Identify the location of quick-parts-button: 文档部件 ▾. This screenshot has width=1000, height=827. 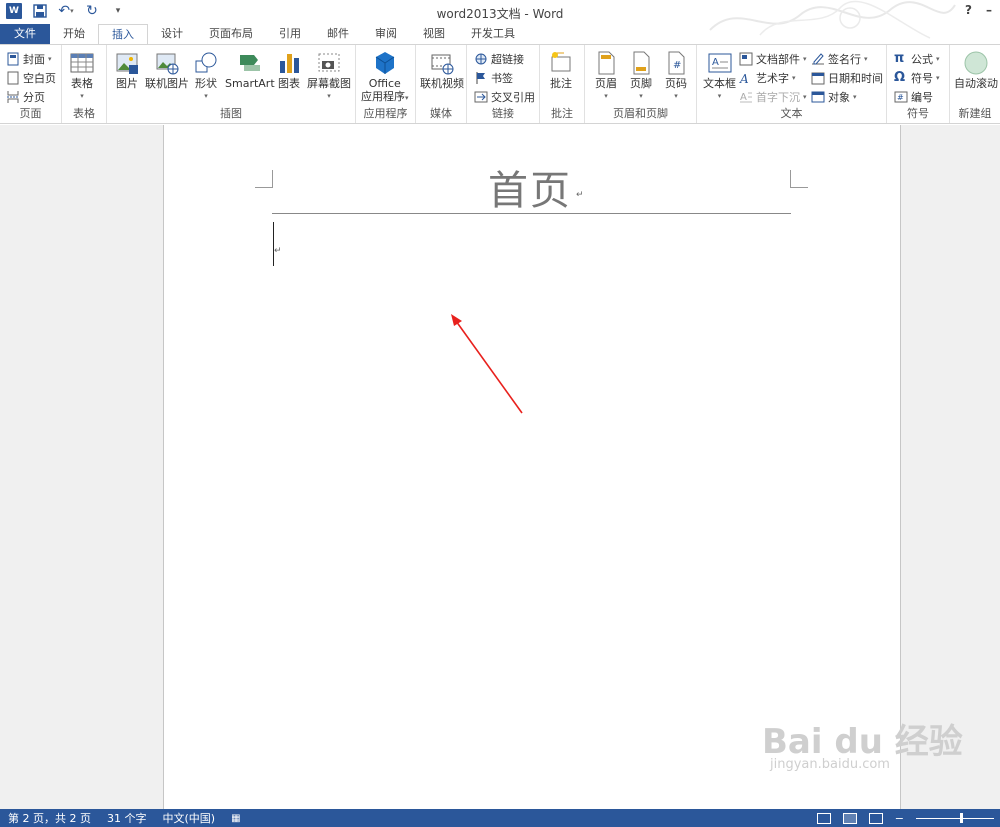
(773, 59).